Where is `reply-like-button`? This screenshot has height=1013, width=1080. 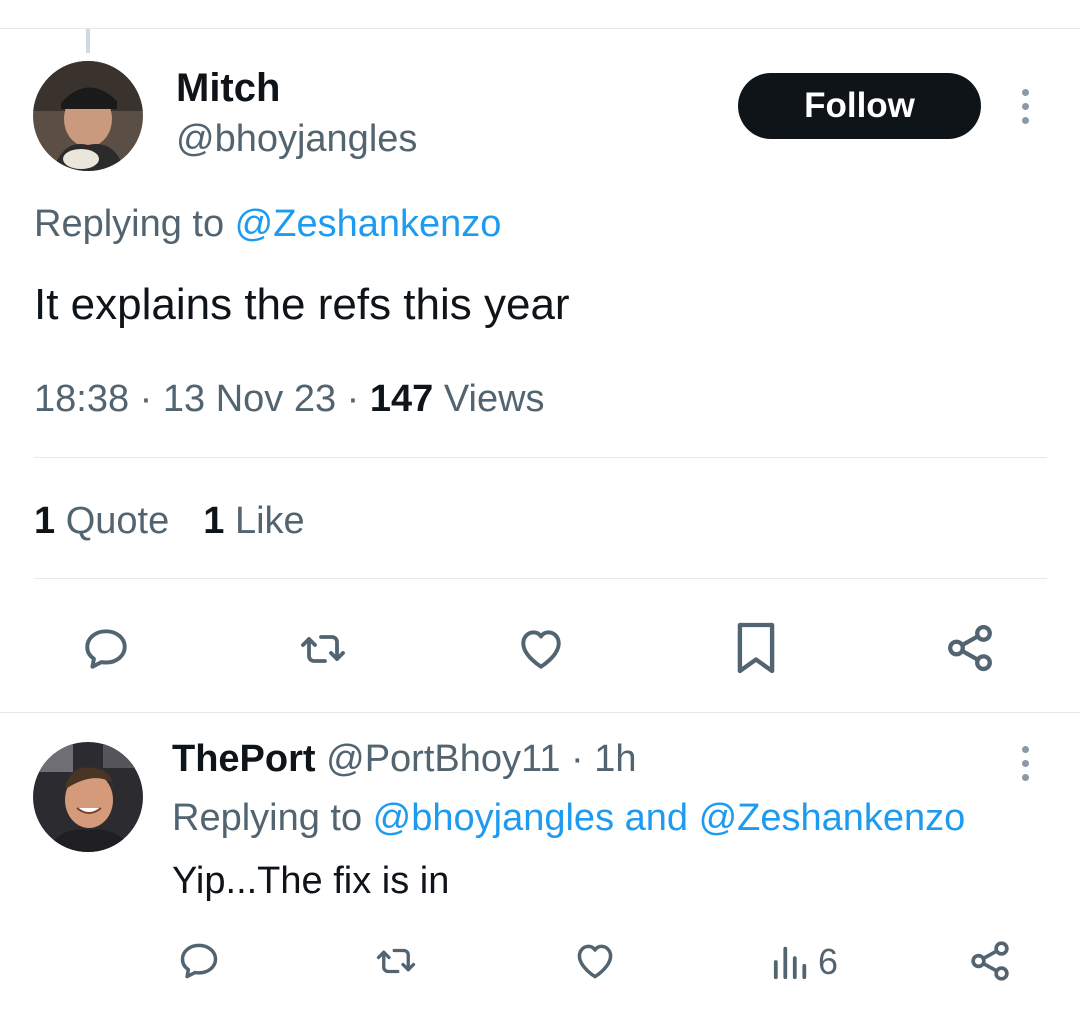 reply-like-button is located at coordinates (595, 961).